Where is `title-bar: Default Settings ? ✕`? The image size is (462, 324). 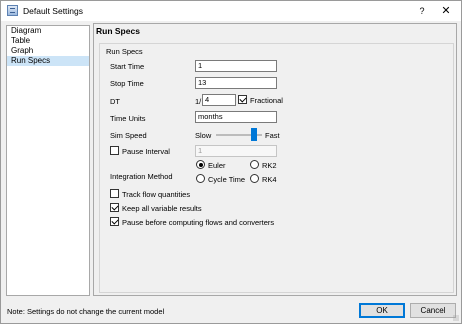 title-bar: Default Settings ? ✕ is located at coordinates (231, 11).